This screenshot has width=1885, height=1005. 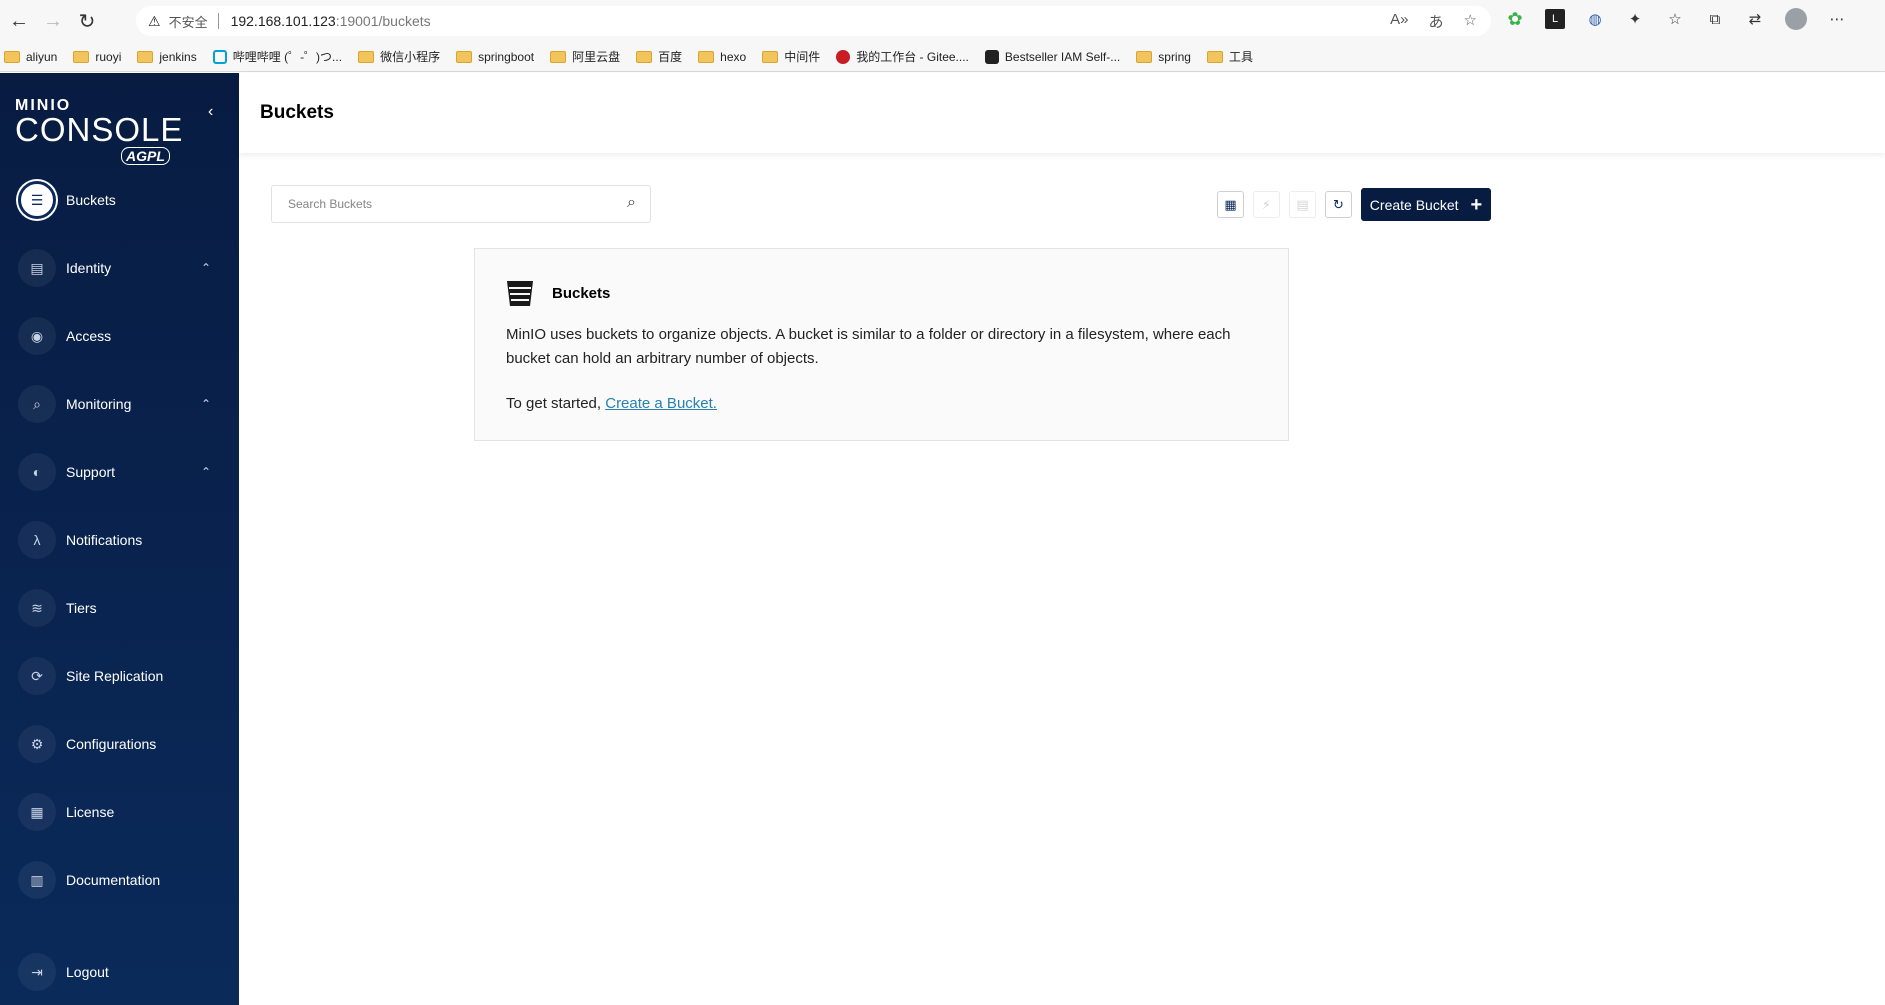 I want to click on card-cta: To get started, Create a Bucket., so click(x=611, y=403).